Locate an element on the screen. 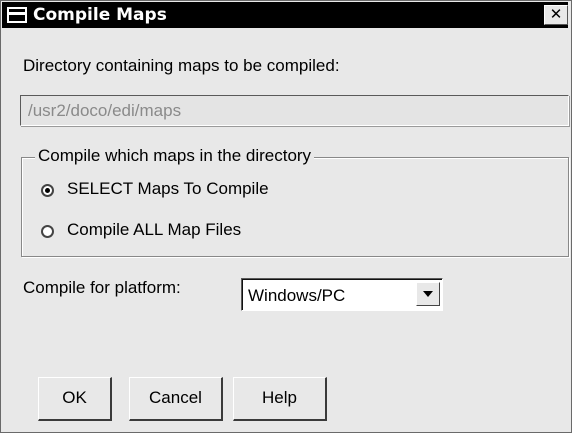 The width and height of the screenshot is (572, 433). window-title: Compile Maps is located at coordinates (100, 15).